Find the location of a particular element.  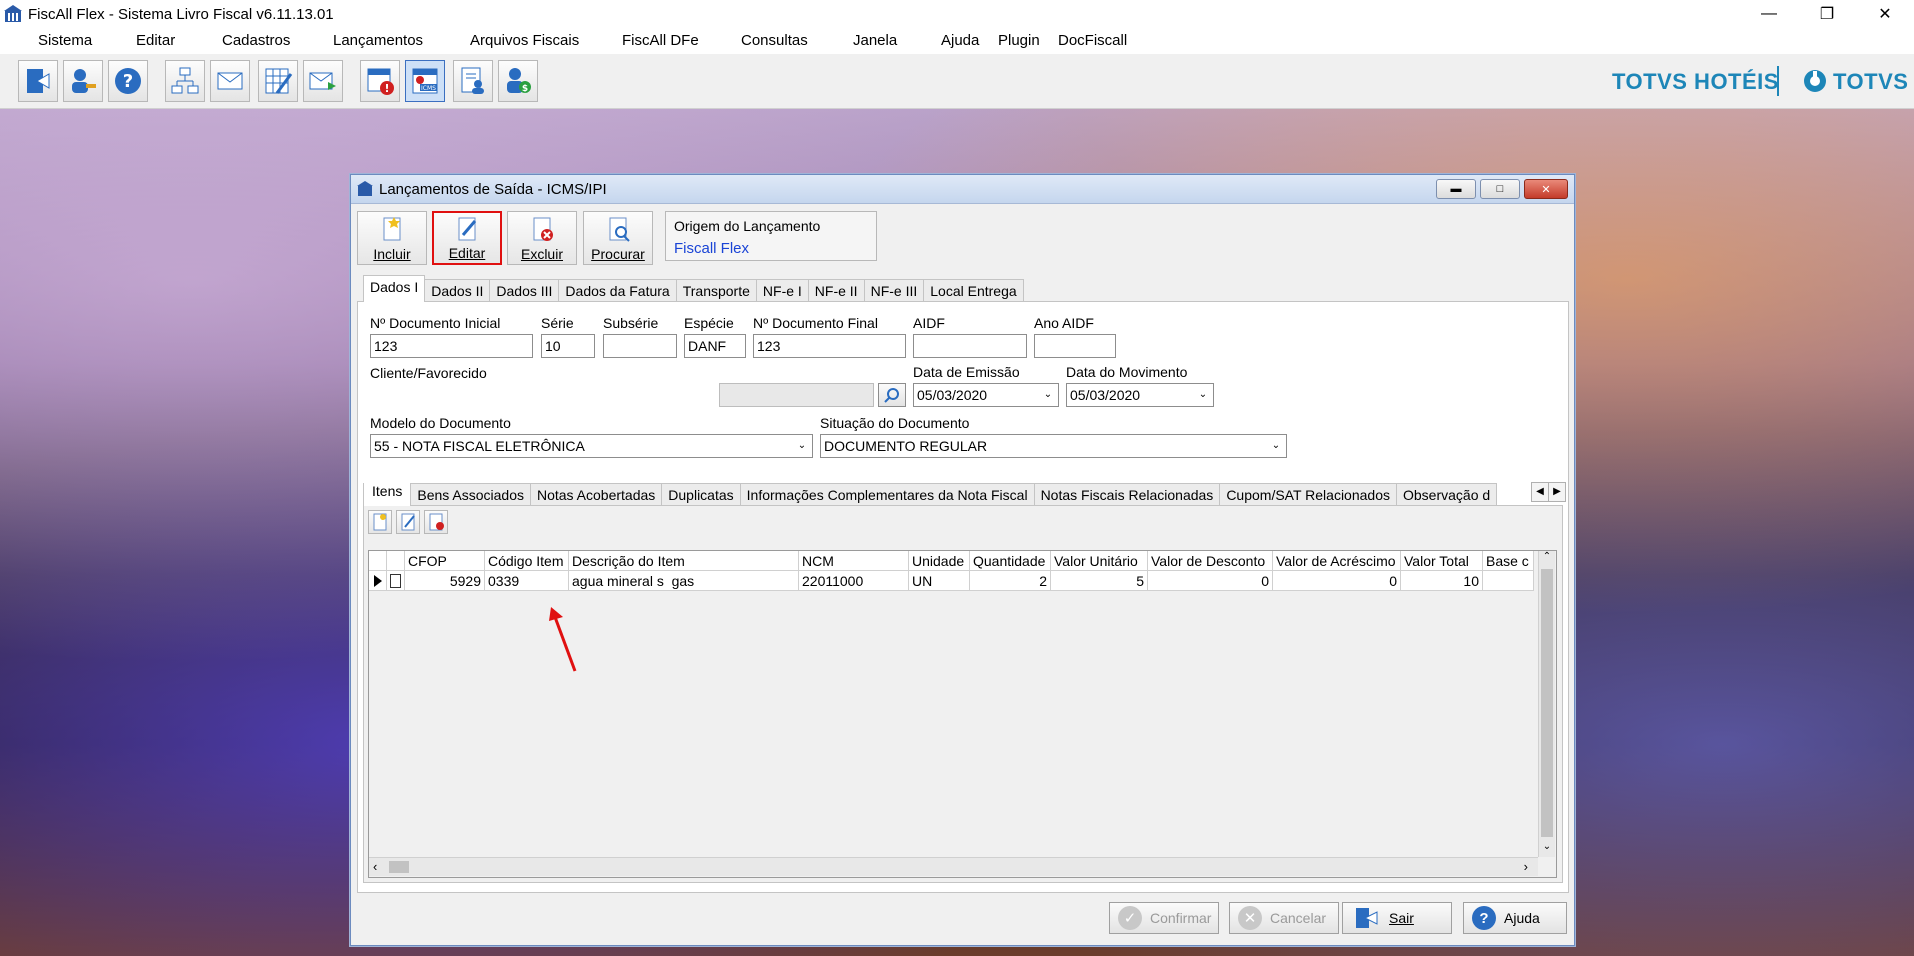

row-checkbox is located at coordinates (396, 581).